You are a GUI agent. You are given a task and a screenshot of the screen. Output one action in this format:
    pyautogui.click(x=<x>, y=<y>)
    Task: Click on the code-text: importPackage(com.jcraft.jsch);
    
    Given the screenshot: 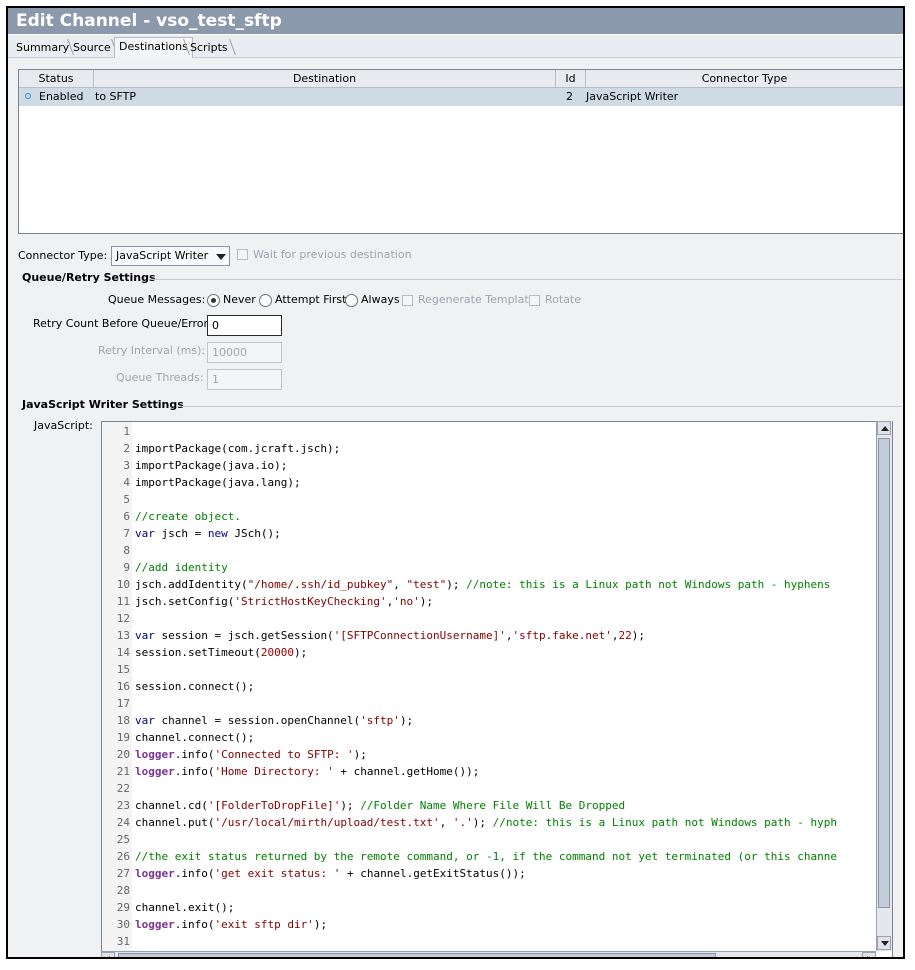 What is the action you would take?
    pyautogui.click(x=238, y=448)
    